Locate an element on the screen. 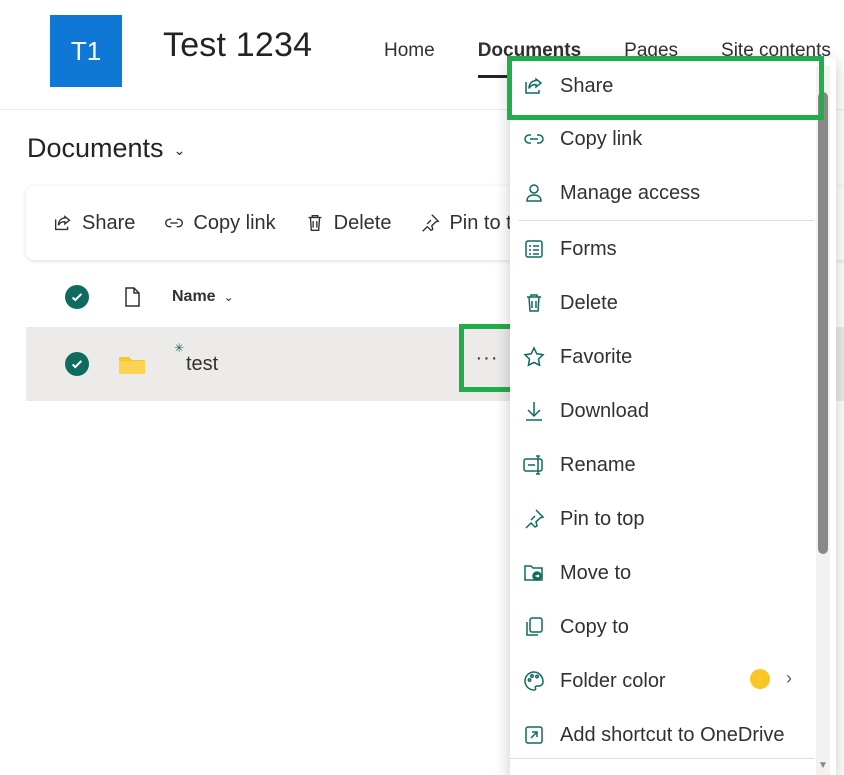 This screenshot has height=775, width=844. file-name-link: ✳ test is located at coordinates (196, 358).